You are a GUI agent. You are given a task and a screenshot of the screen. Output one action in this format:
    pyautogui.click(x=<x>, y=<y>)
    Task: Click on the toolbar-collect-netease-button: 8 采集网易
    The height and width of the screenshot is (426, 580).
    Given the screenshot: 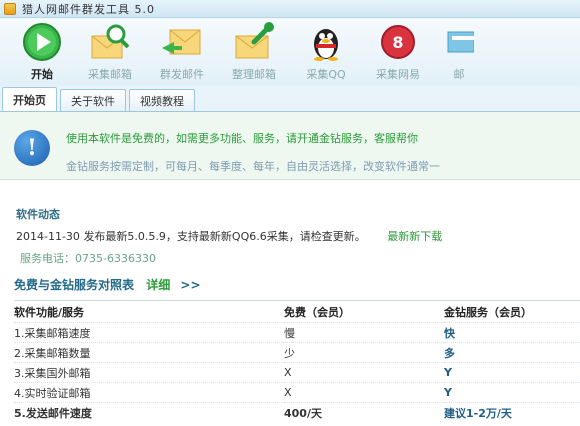 What is the action you would take?
    pyautogui.click(x=398, y=52)
    